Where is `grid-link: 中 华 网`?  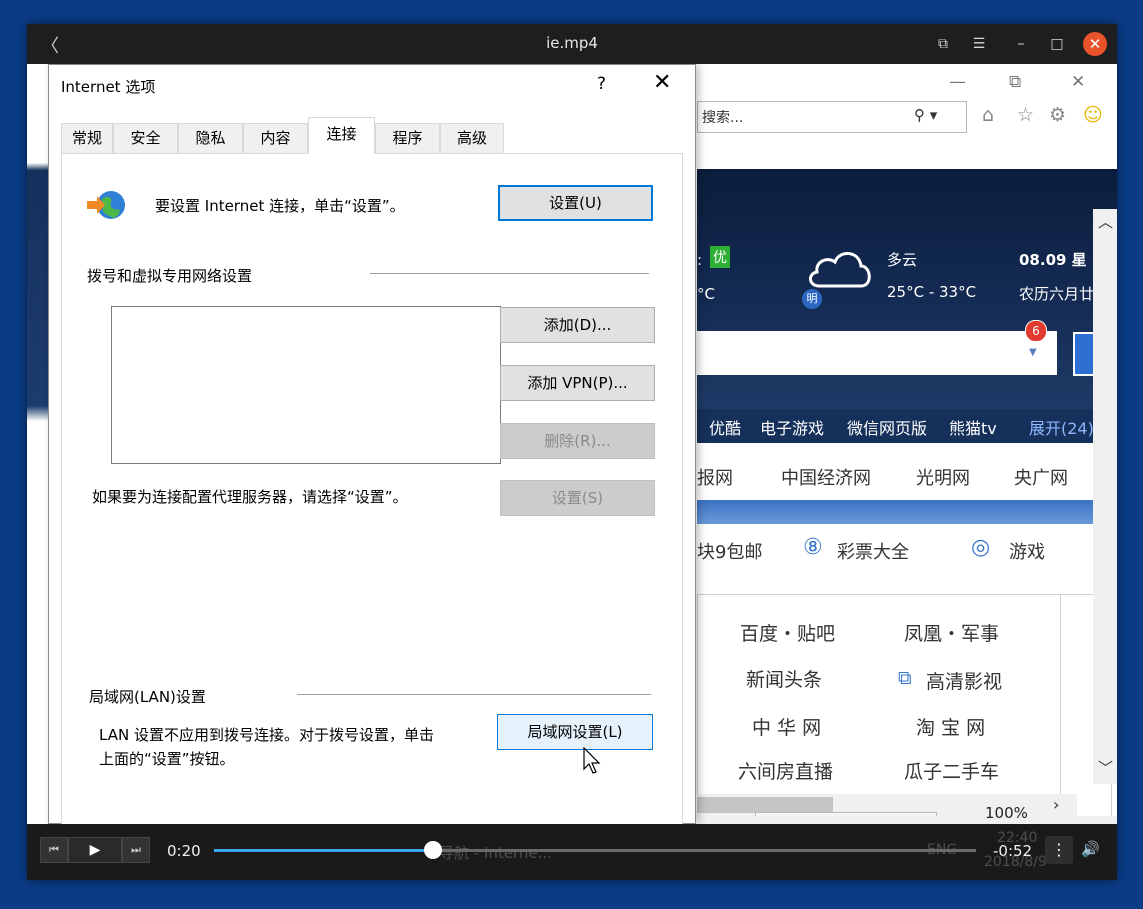 grid-link: 中 华 网 is located at coordinates (786, 726).